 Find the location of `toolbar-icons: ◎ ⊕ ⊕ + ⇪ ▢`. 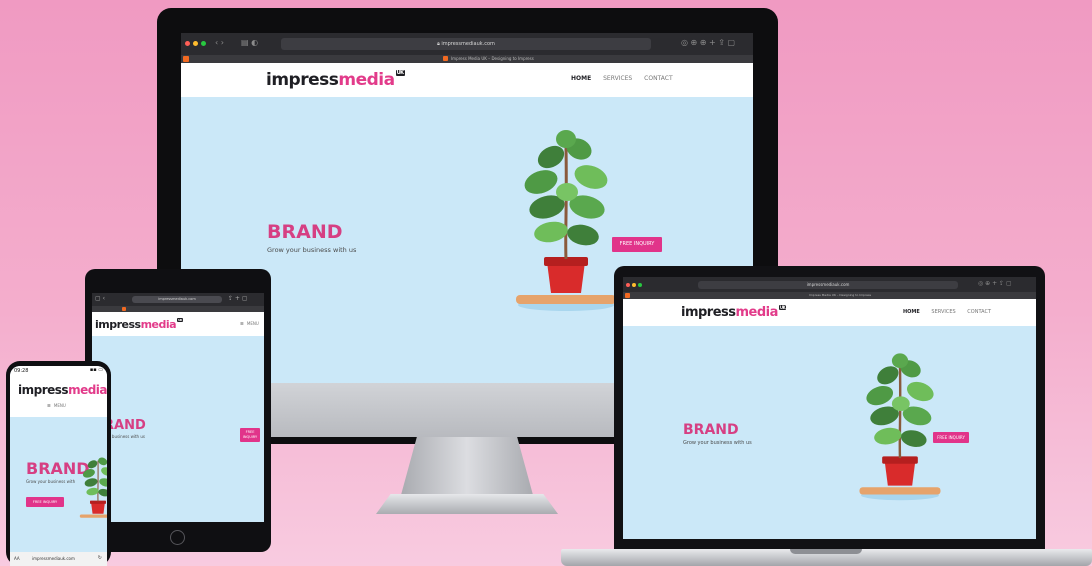

toolbar-icons: ◎ ⊕ ⊕ + ⇪ ▢ is located at coordinates (708, 42).